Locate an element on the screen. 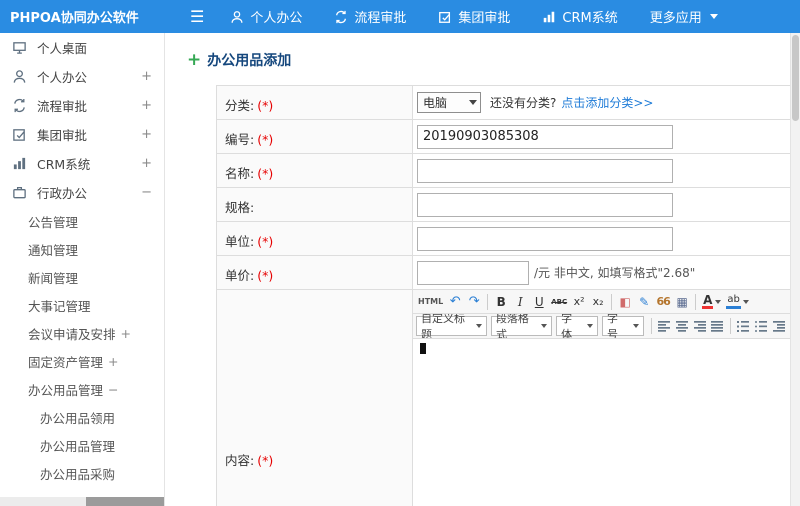 The height and width of the screenshot is (506, 800). align-right-icon is located at coordinates (699, 326).